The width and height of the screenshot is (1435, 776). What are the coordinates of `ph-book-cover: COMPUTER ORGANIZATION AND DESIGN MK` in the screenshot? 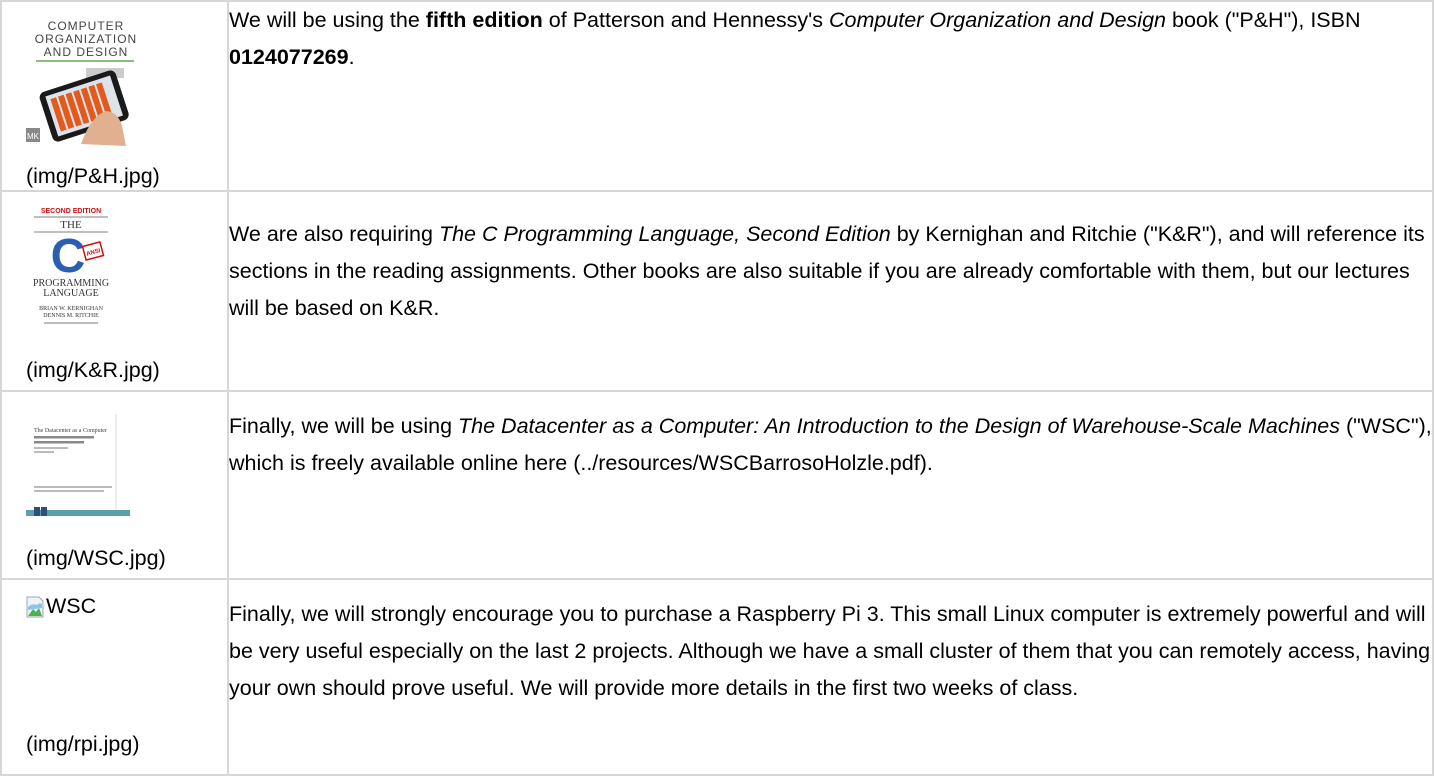 It's located at (81, 81).